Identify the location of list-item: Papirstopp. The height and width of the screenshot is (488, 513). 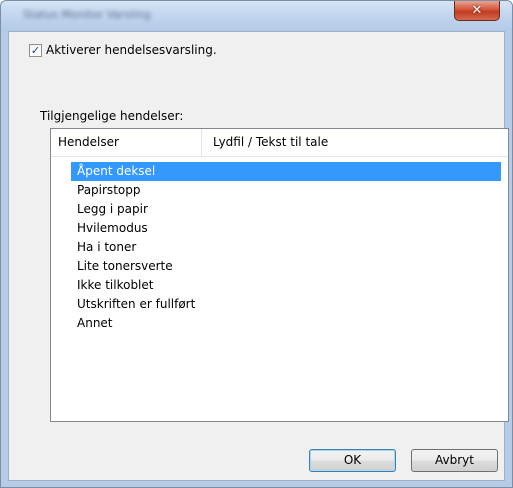
(279, 190).